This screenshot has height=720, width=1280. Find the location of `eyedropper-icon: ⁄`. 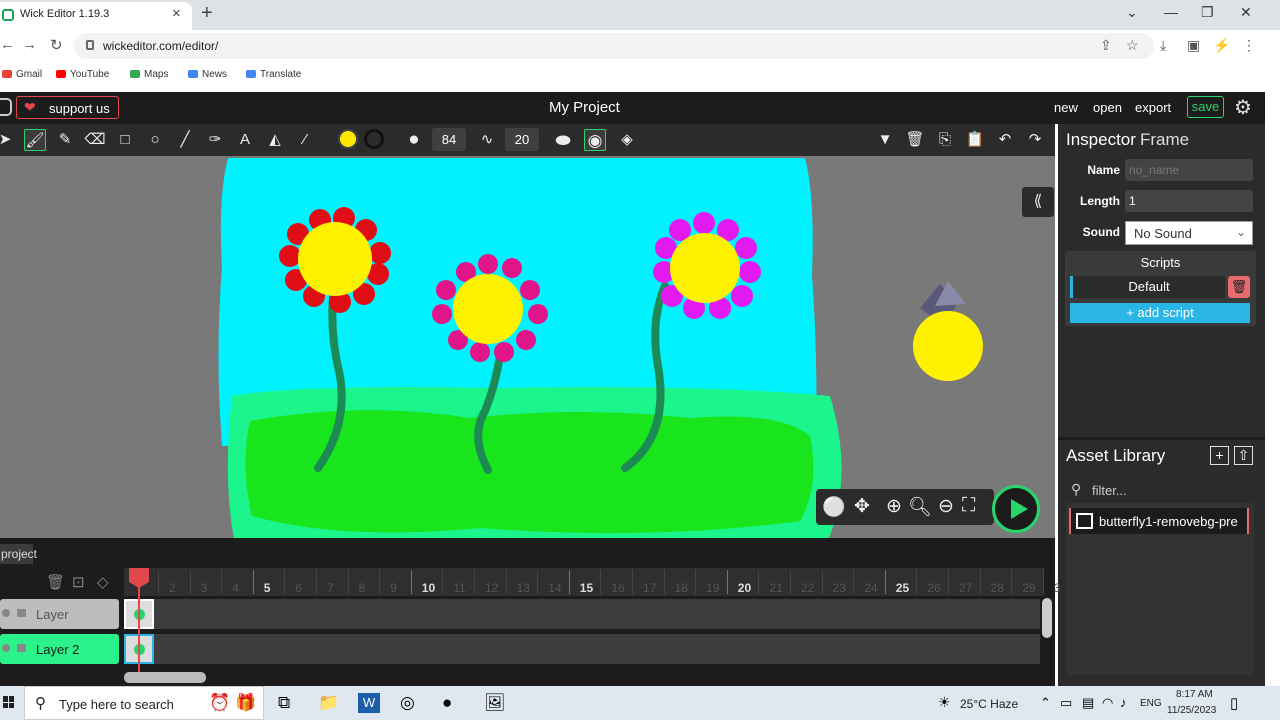

eyedropper-icon: ⁄ is located at coordinates (305, 140).